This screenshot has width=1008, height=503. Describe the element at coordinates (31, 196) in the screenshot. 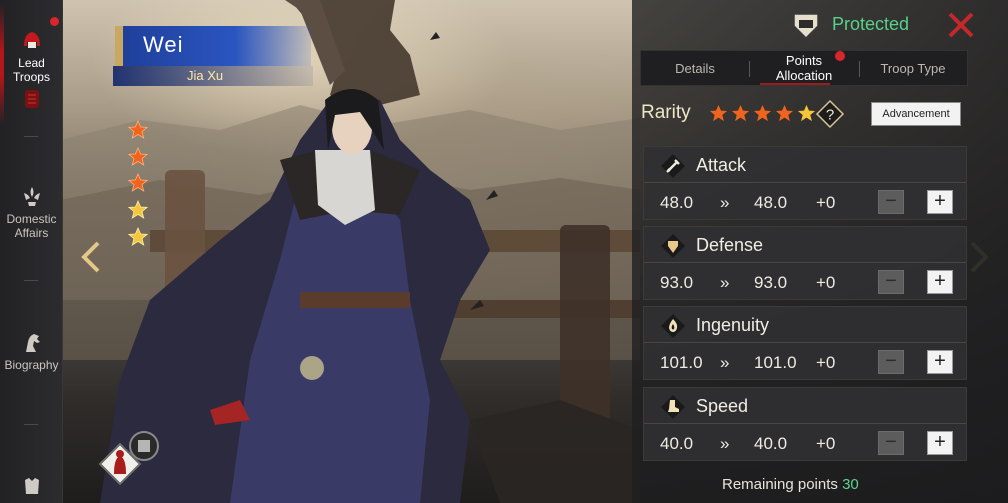

I see `fleur-icon` at that location.